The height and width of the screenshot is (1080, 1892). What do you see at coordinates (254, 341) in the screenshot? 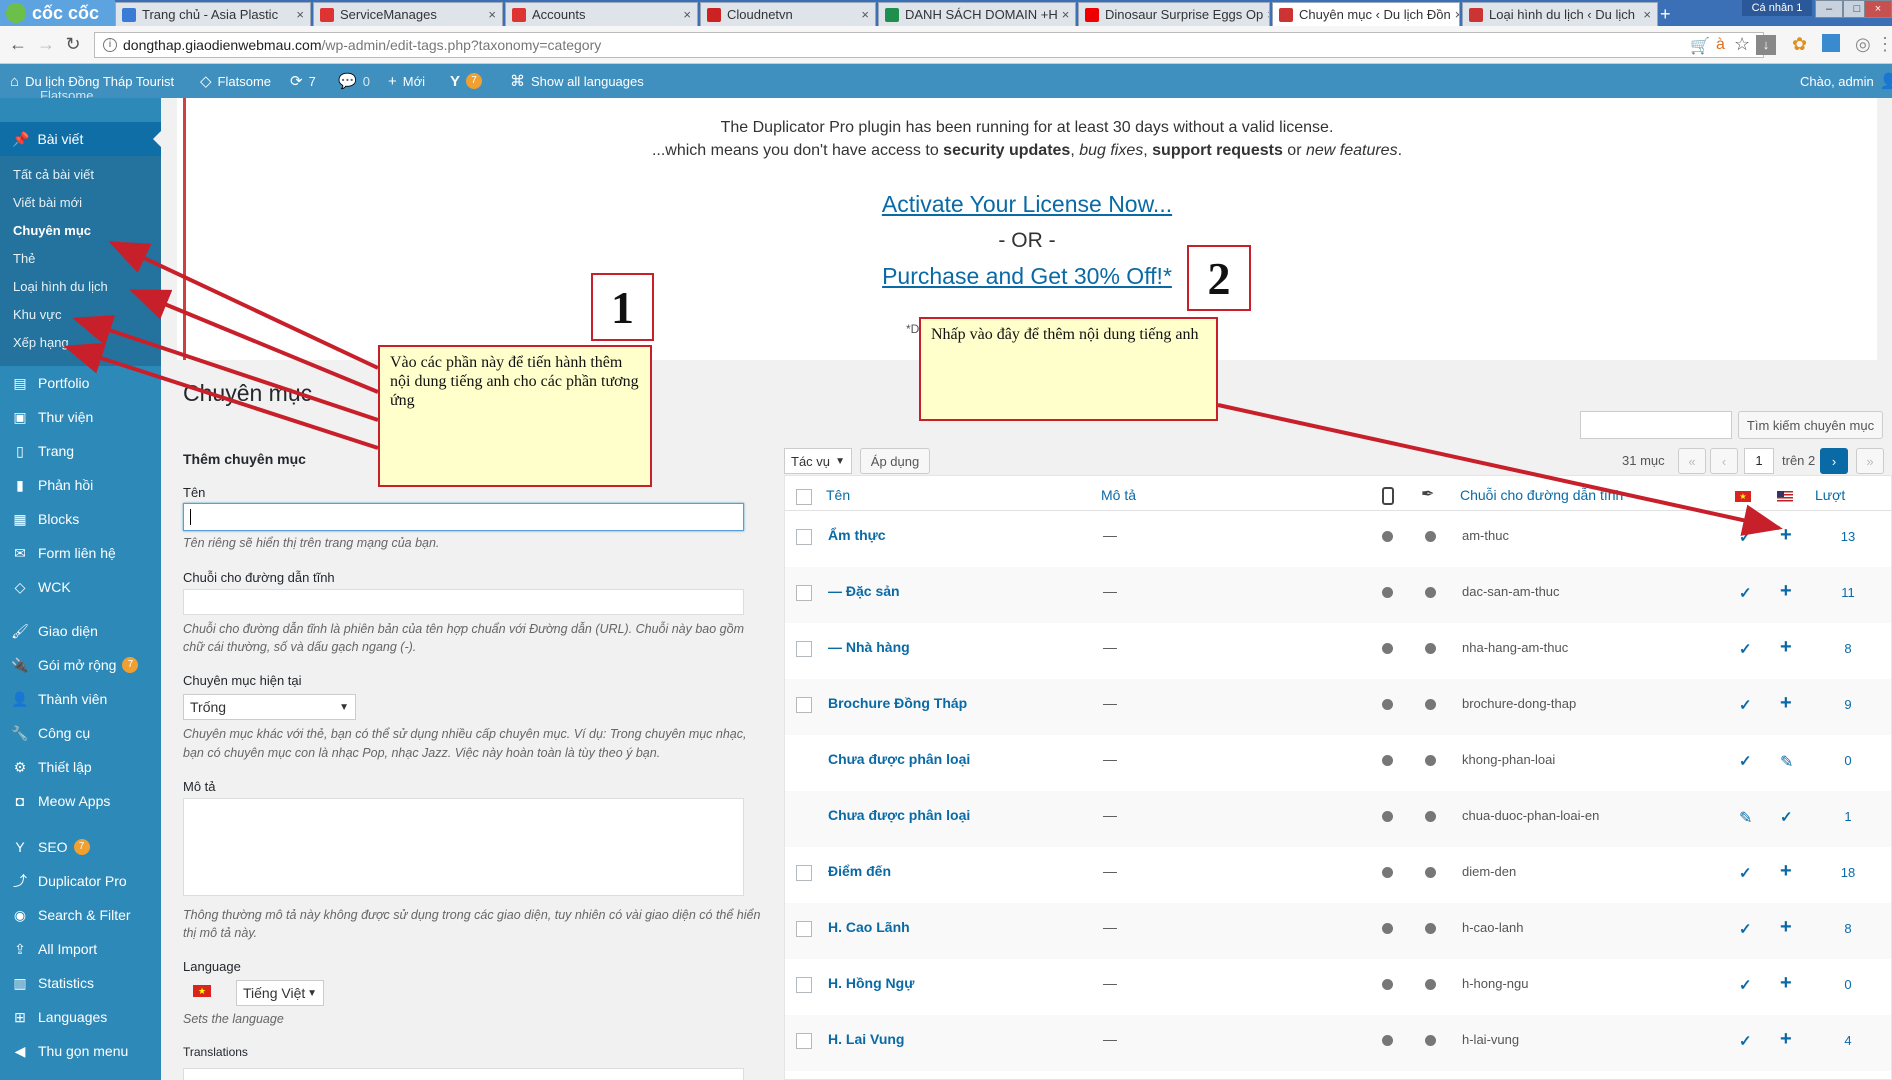
I see `arrow-loai-hinh` at bounding box center [254, 341].